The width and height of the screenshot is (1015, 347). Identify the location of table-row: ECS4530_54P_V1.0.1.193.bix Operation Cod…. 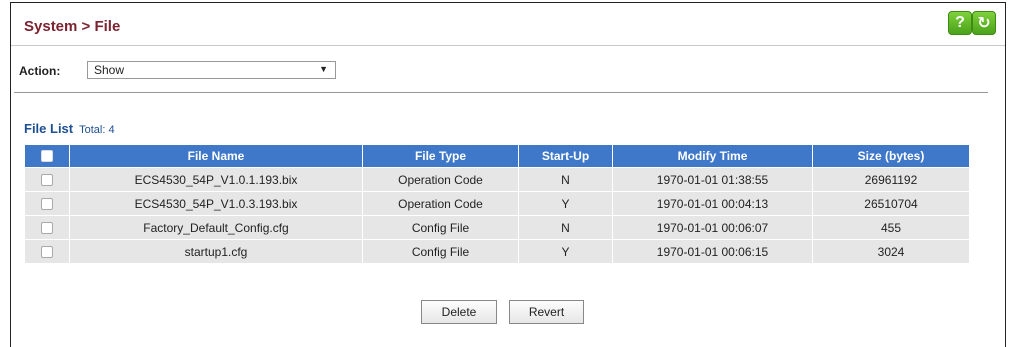
(497, 179).